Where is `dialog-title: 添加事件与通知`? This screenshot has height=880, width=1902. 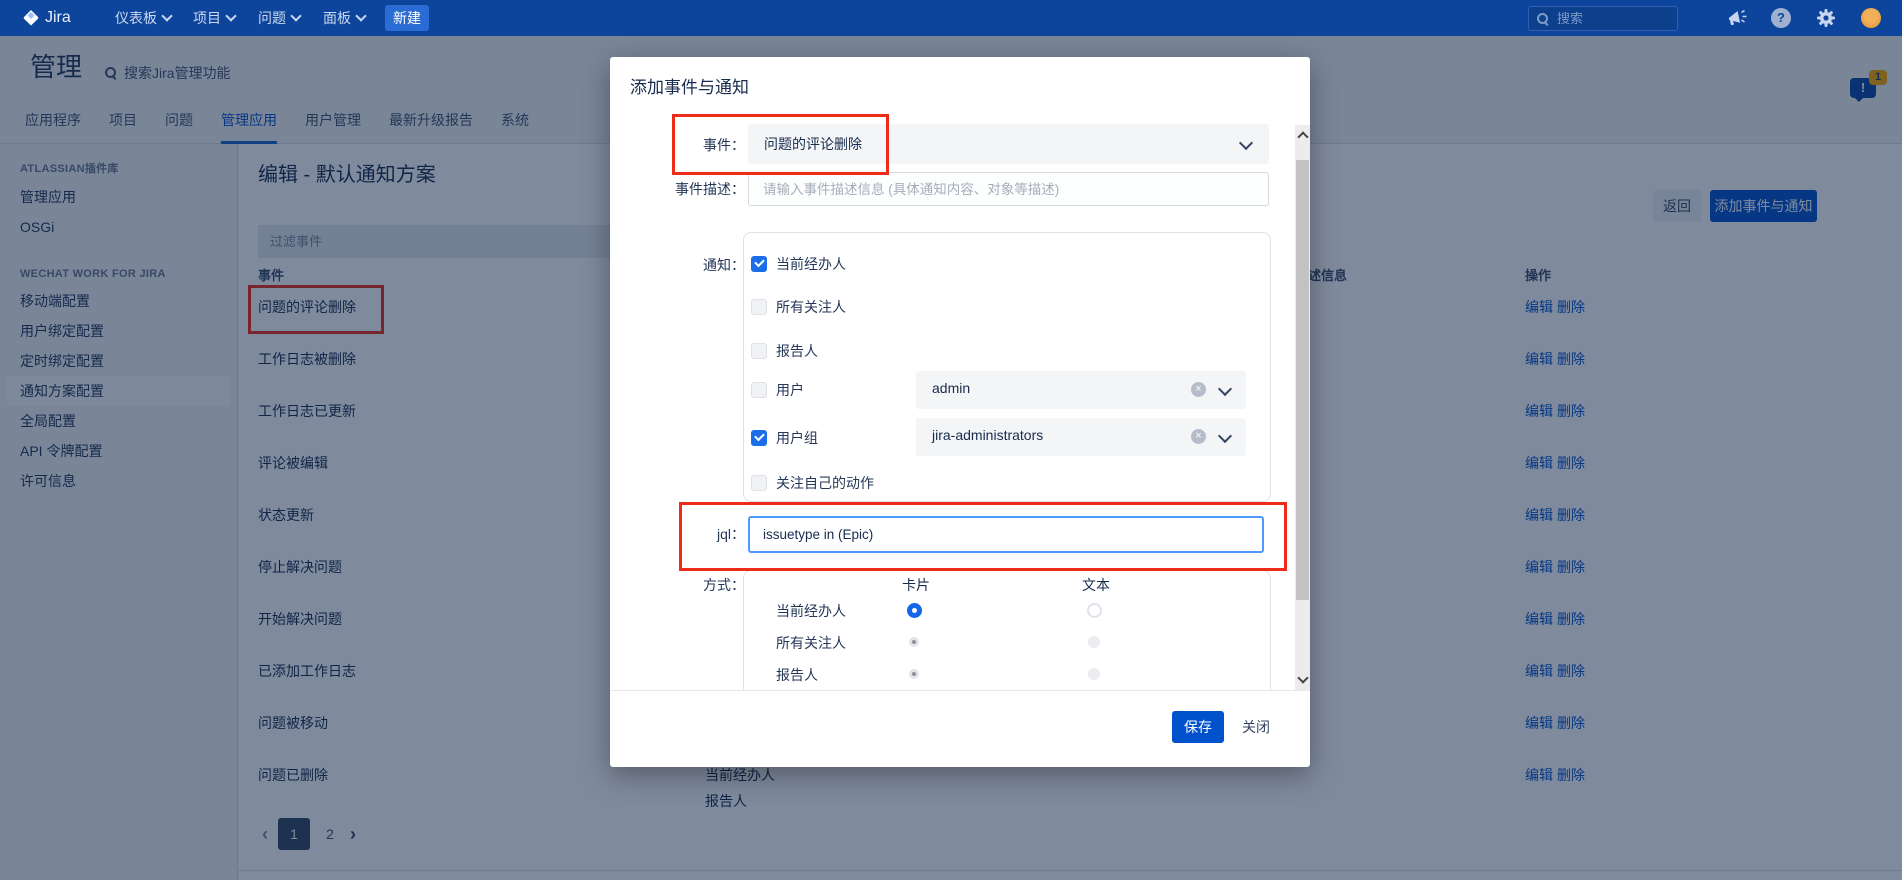 dialog-title: 添加事件与通知 is located at coordinates (689, 87).